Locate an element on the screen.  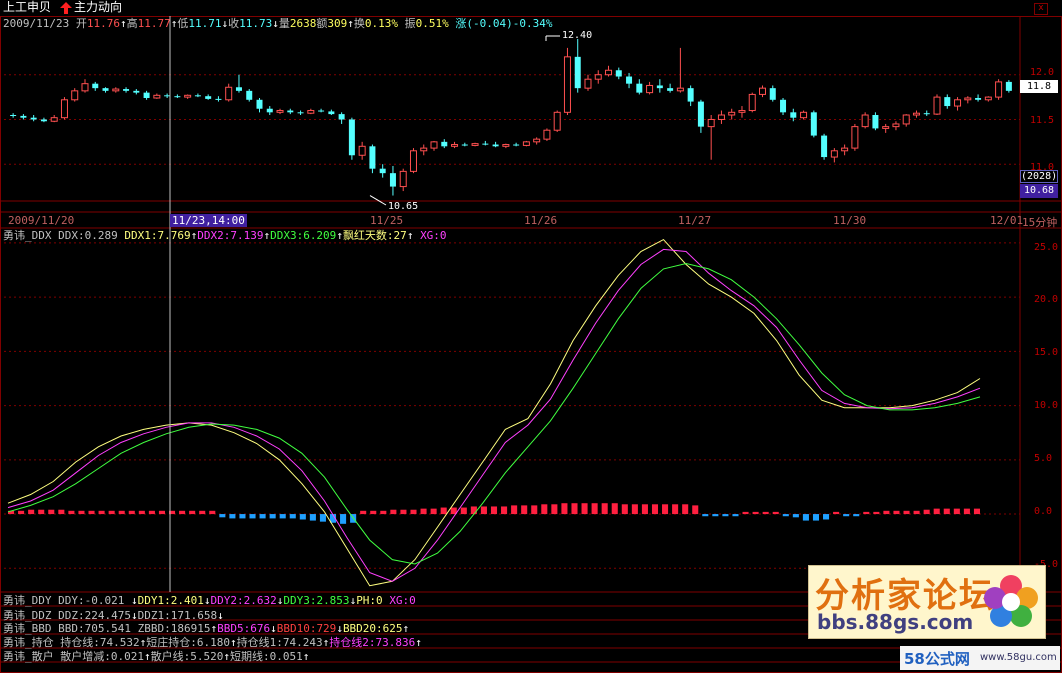
hold-name: 勇讳_持仓 is located at coordinates (28, 642).